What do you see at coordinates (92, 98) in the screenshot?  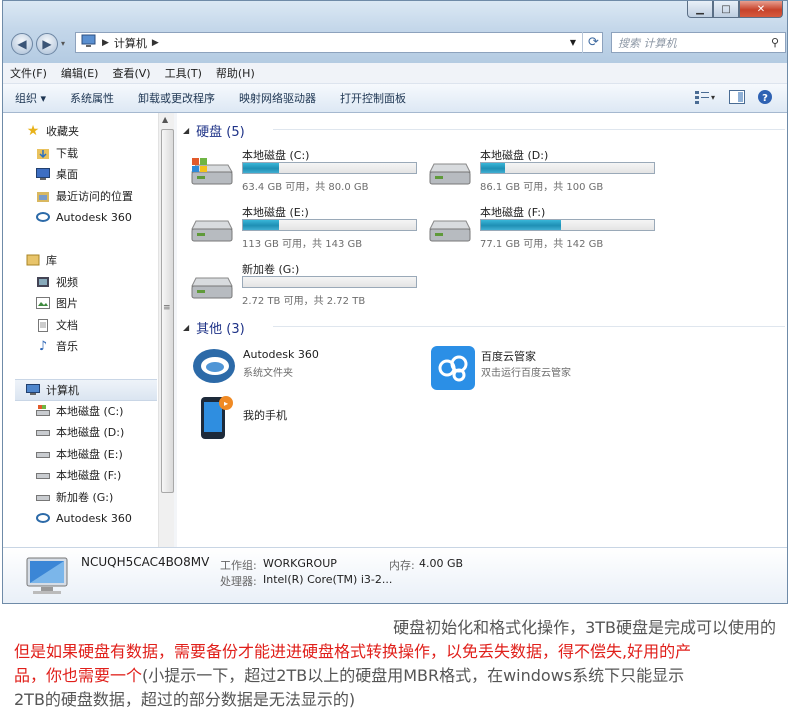 I see `system-properties-button: 系统属性` at bounding box center [92, 98].